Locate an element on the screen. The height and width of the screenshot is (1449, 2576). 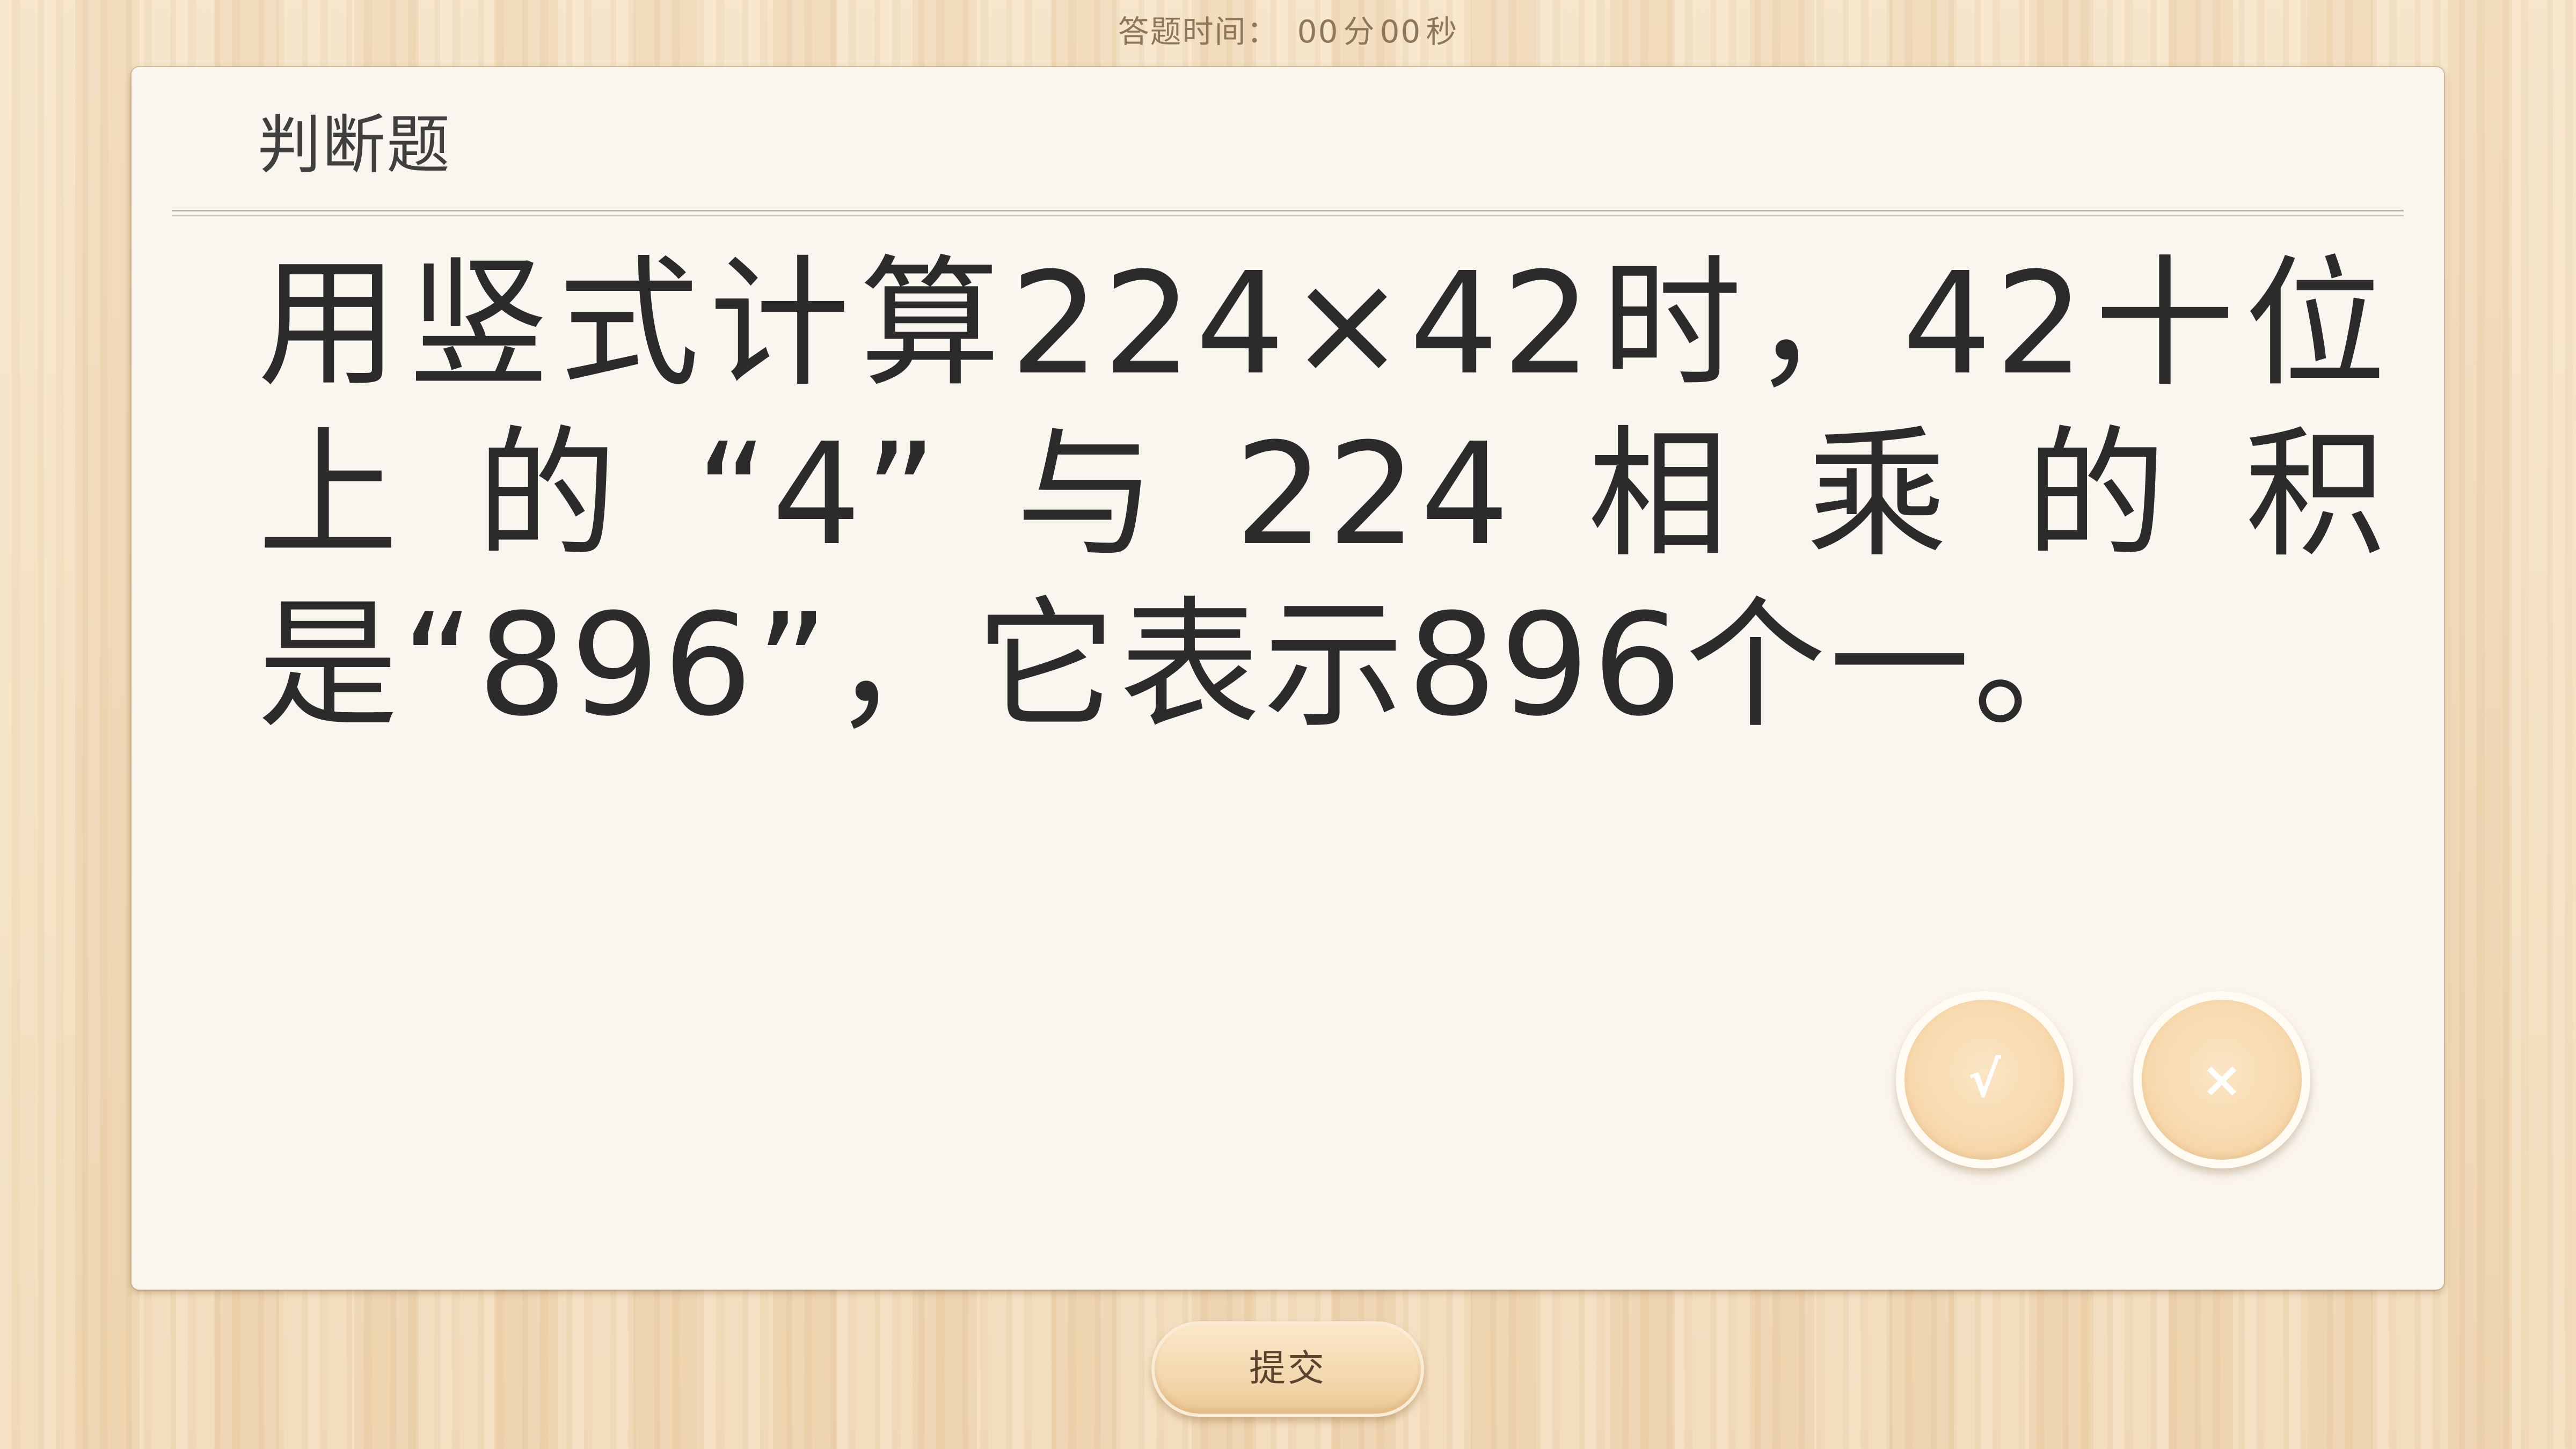
timer-seconds-unit: 秒 is located at coordinates (1442, 31).